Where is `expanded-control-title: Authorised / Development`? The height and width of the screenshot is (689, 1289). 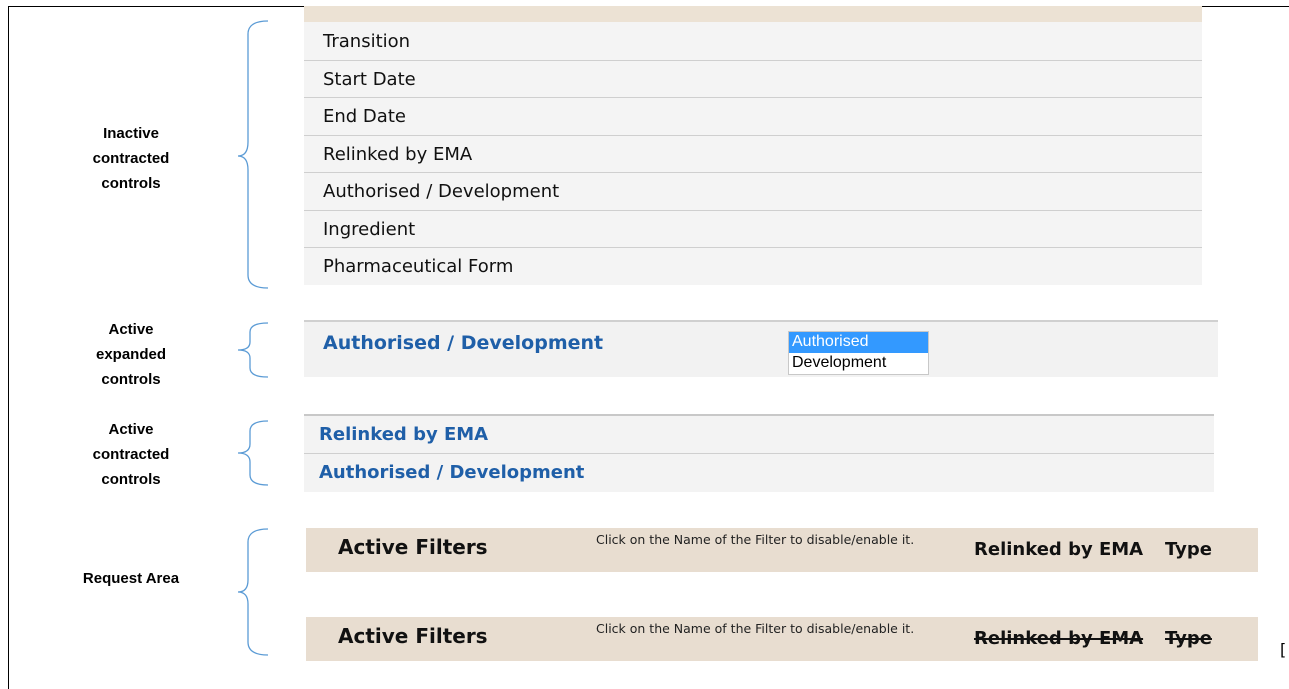
expanded-control-title: Authorised / Development is located at coordinates (463, 343).